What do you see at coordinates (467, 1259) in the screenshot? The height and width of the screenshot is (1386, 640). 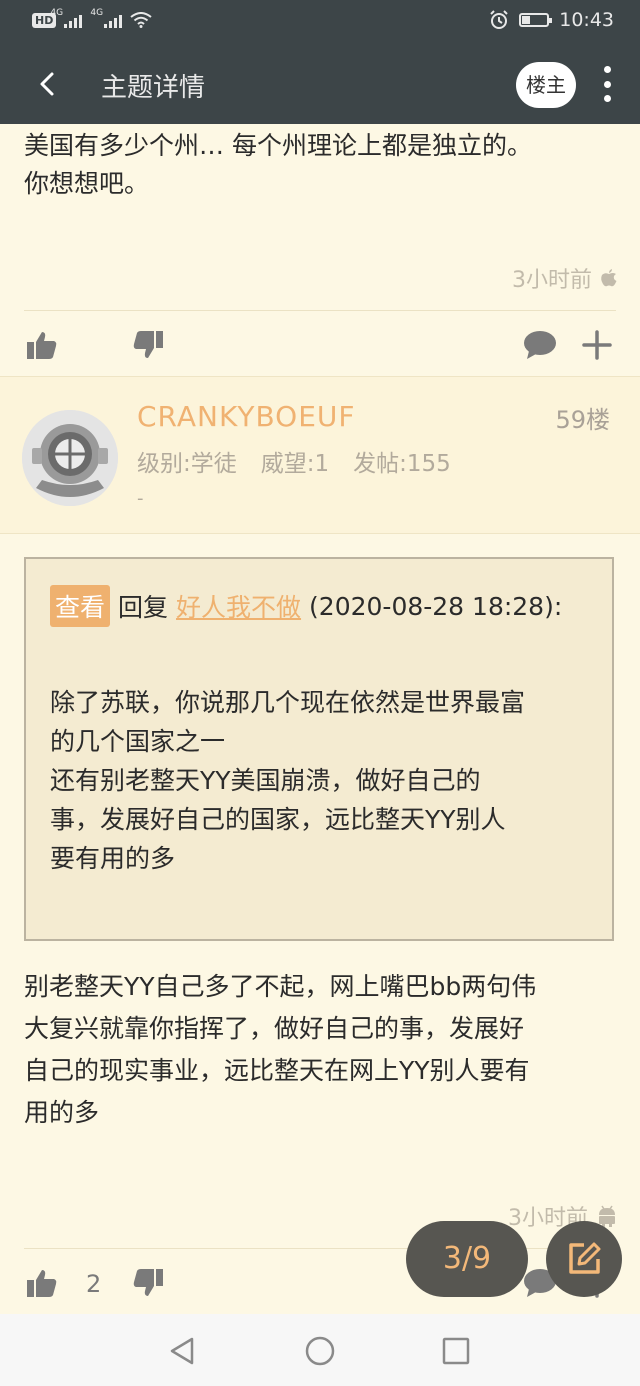 I see `page-indicator-button: 3/9` at bounding box center [467, 1259].